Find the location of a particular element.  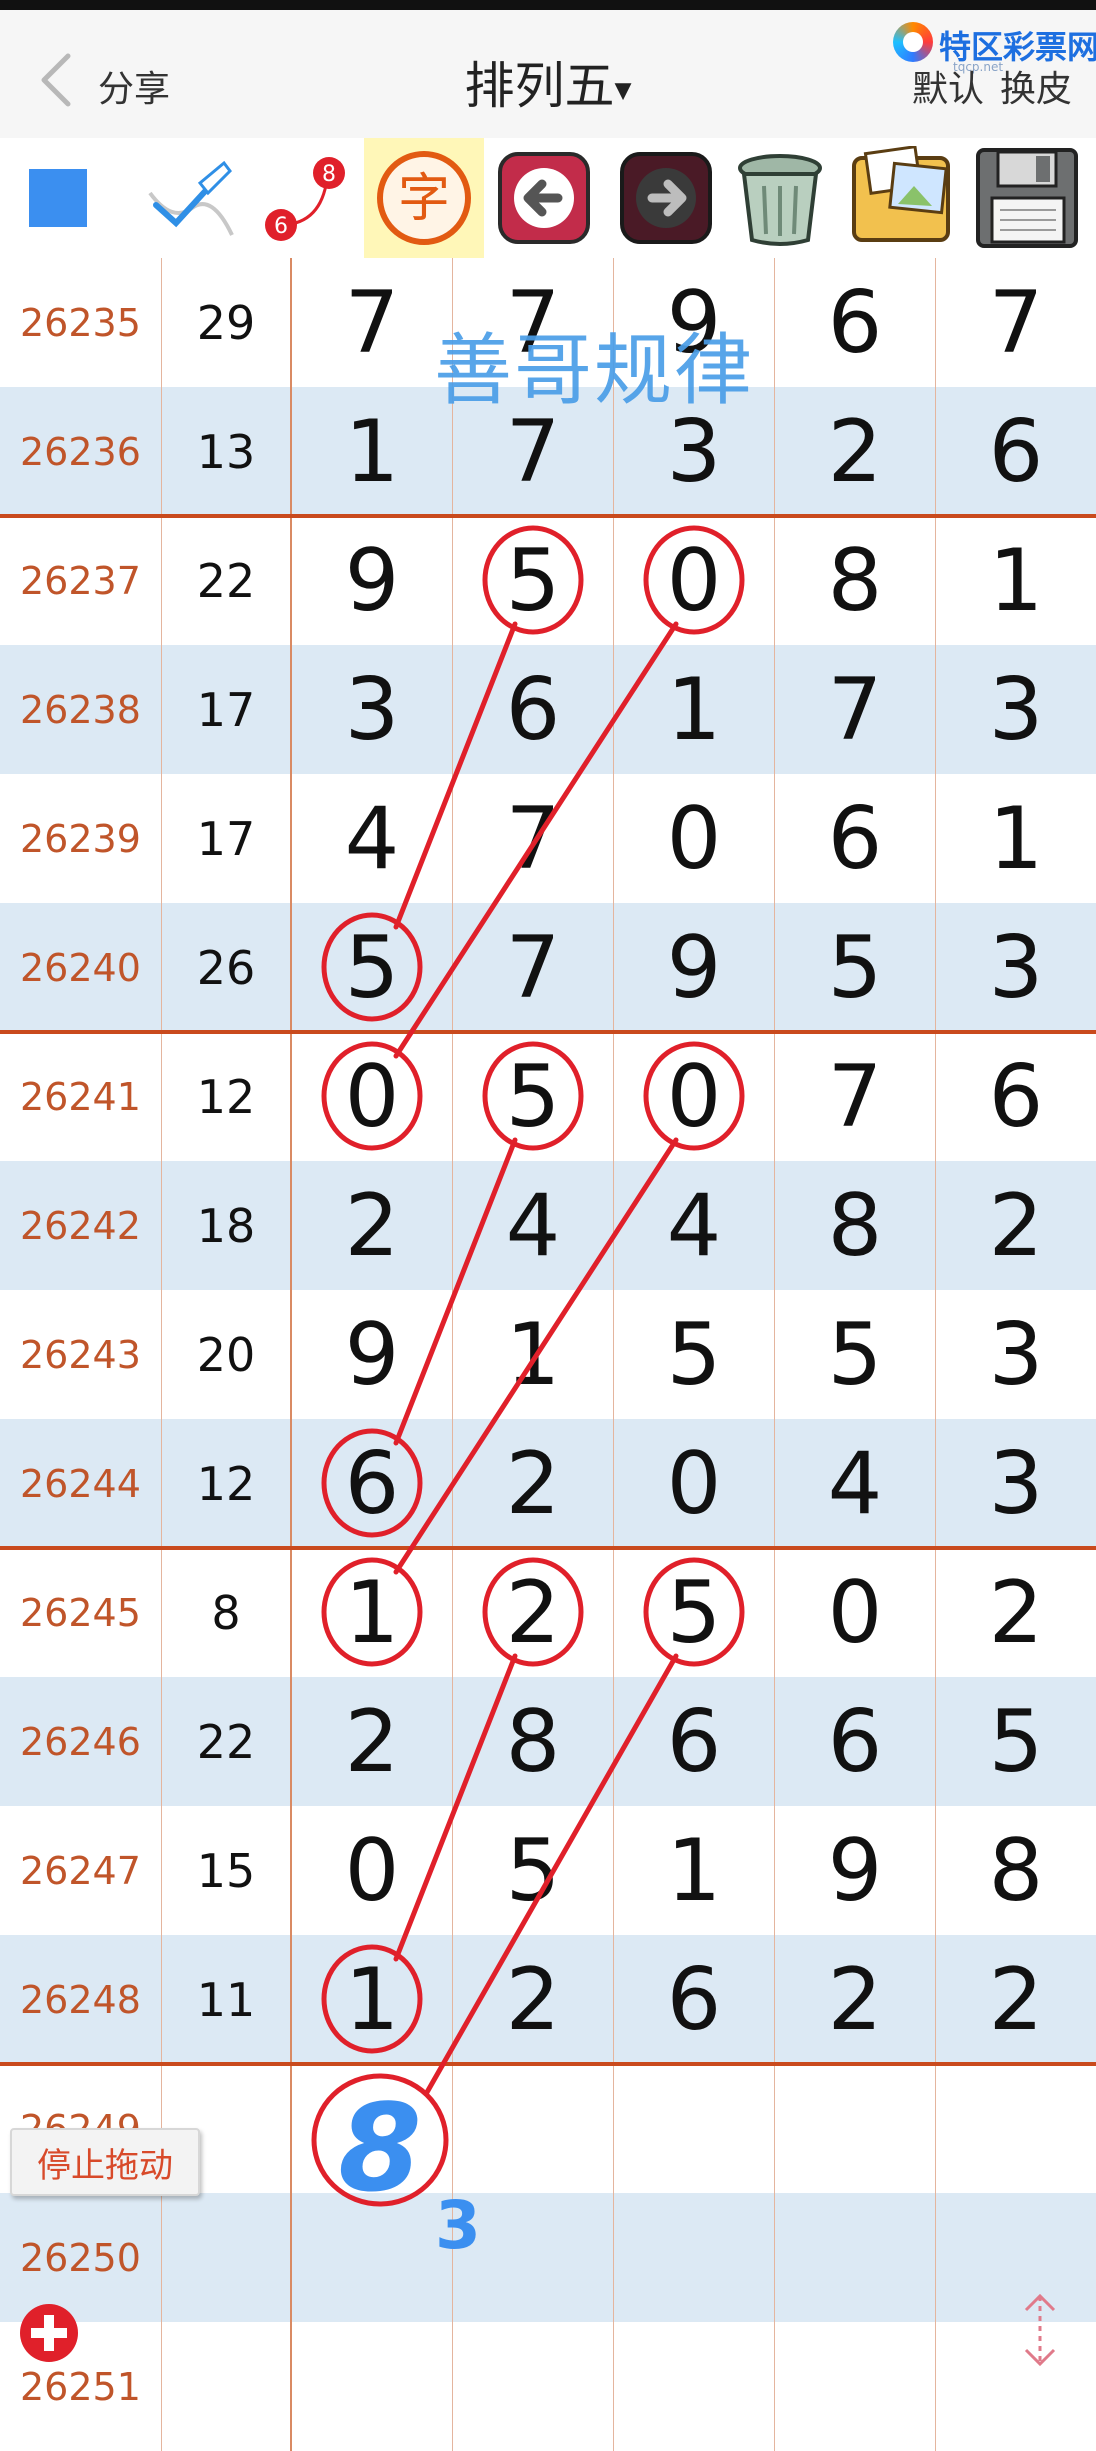

scroll-arrows-icon is located at coordinates (1040, 2330).